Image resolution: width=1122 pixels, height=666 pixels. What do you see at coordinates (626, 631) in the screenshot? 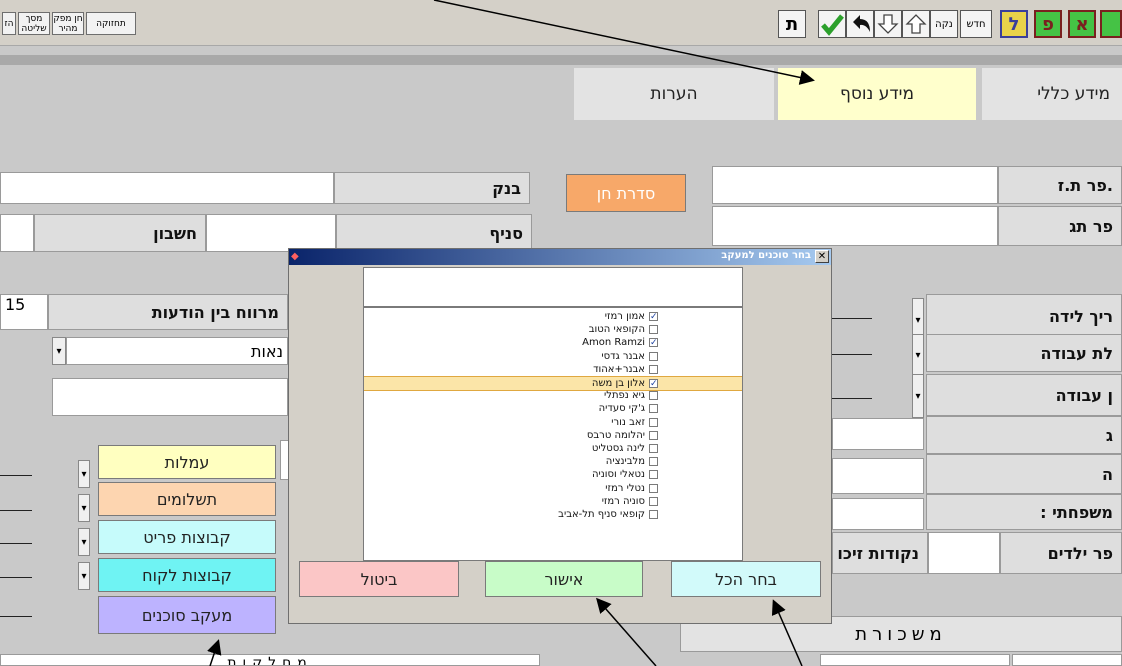
I see `arrow-to-ok` at bounding box center [626, 631].